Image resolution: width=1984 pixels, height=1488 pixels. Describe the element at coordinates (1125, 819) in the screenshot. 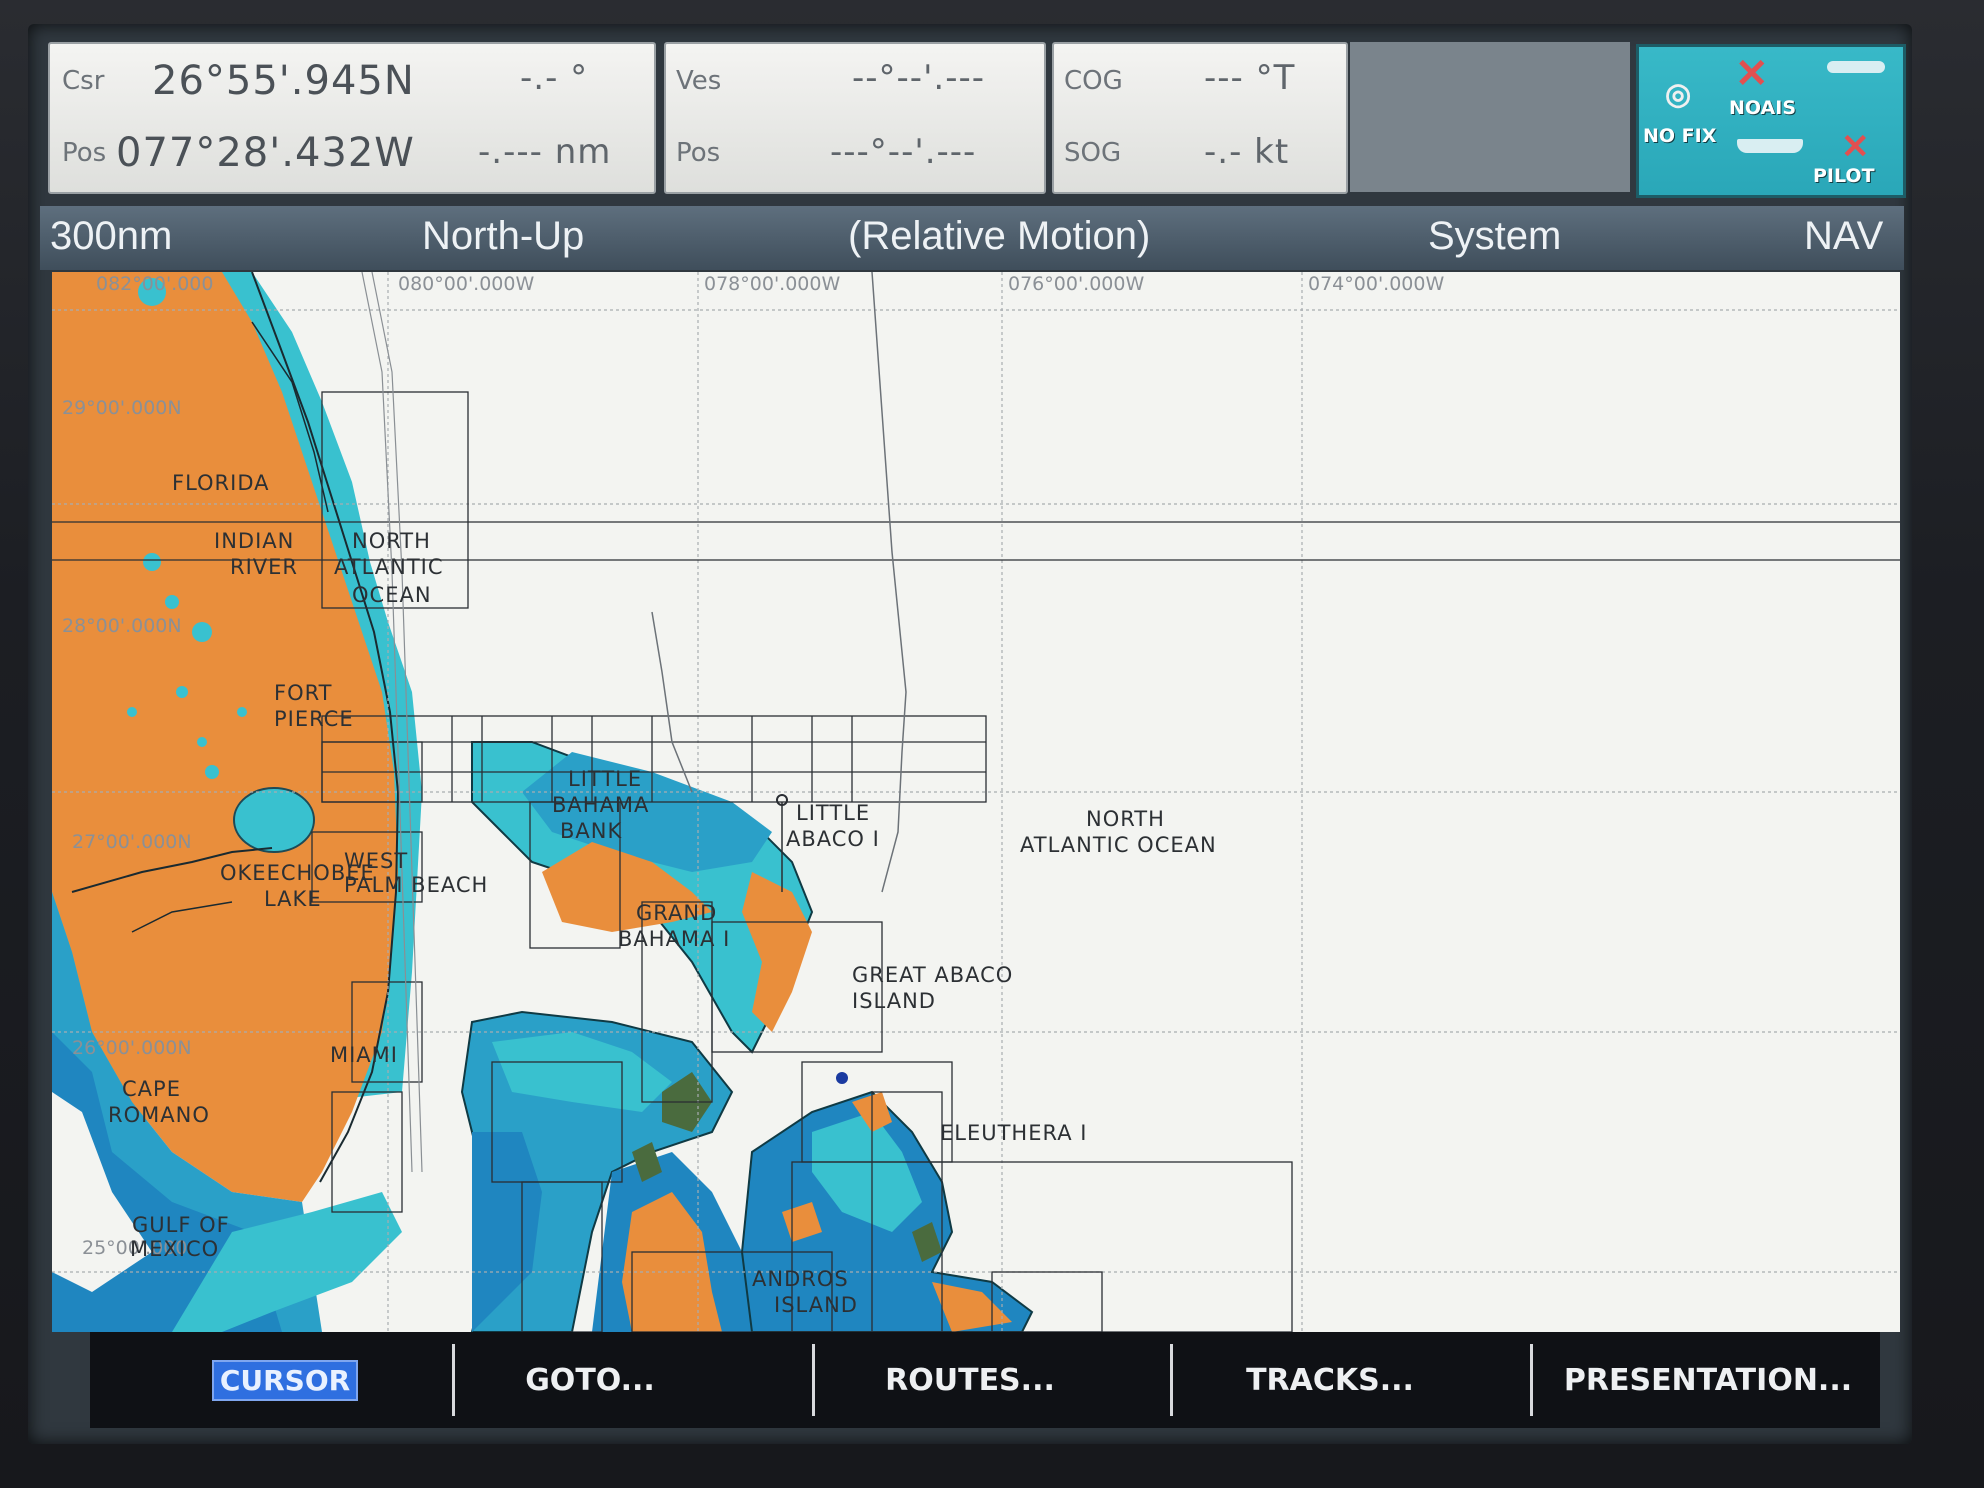

I see `label-nao-big-1: NORTH` at that location.